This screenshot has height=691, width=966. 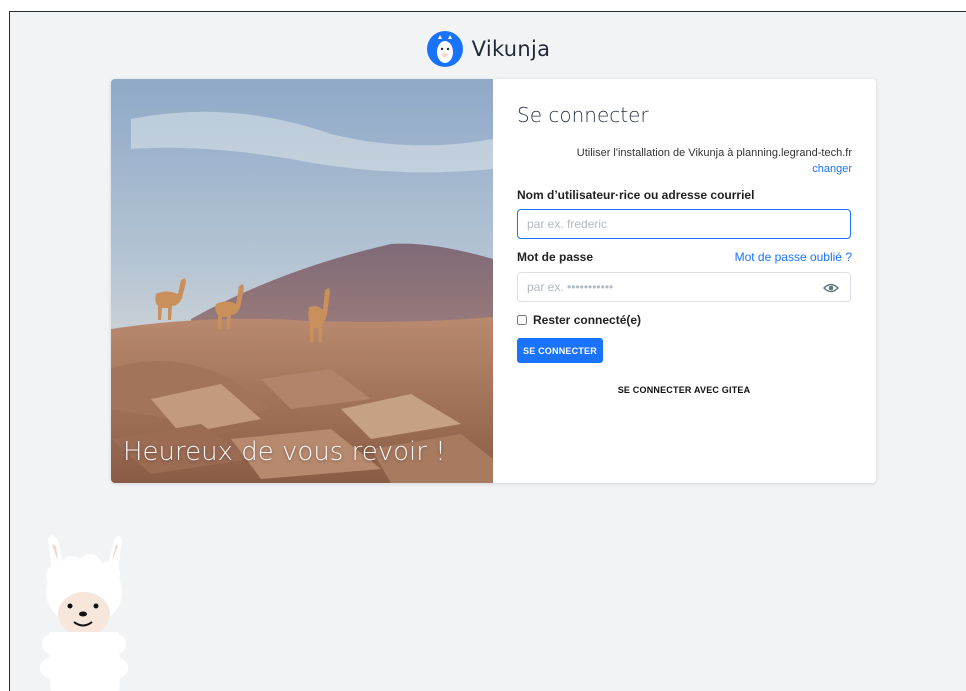 I want to click on gitea-login-button: SE CONNECTER AVEC GITEA, so click(x=684, y=390).